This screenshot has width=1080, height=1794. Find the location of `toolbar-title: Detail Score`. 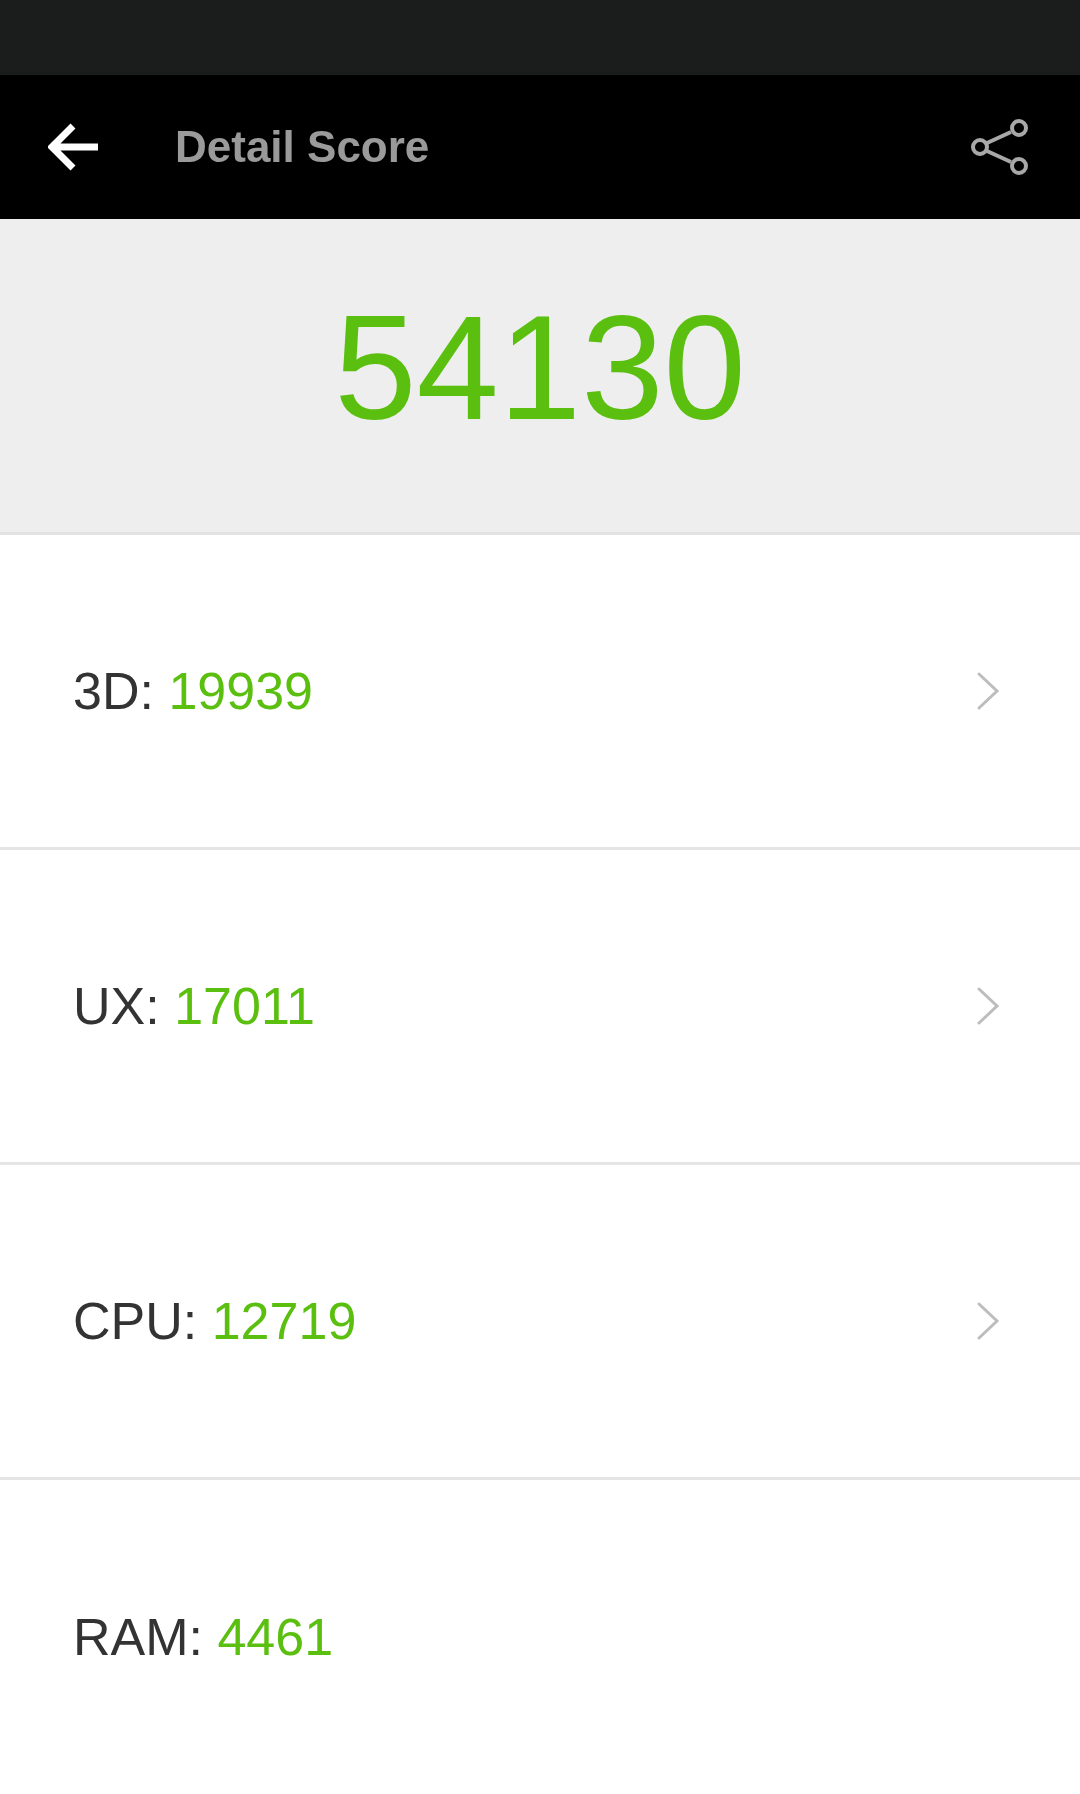

toolbar-title: Detail Score is located at coordinates (302, 147).